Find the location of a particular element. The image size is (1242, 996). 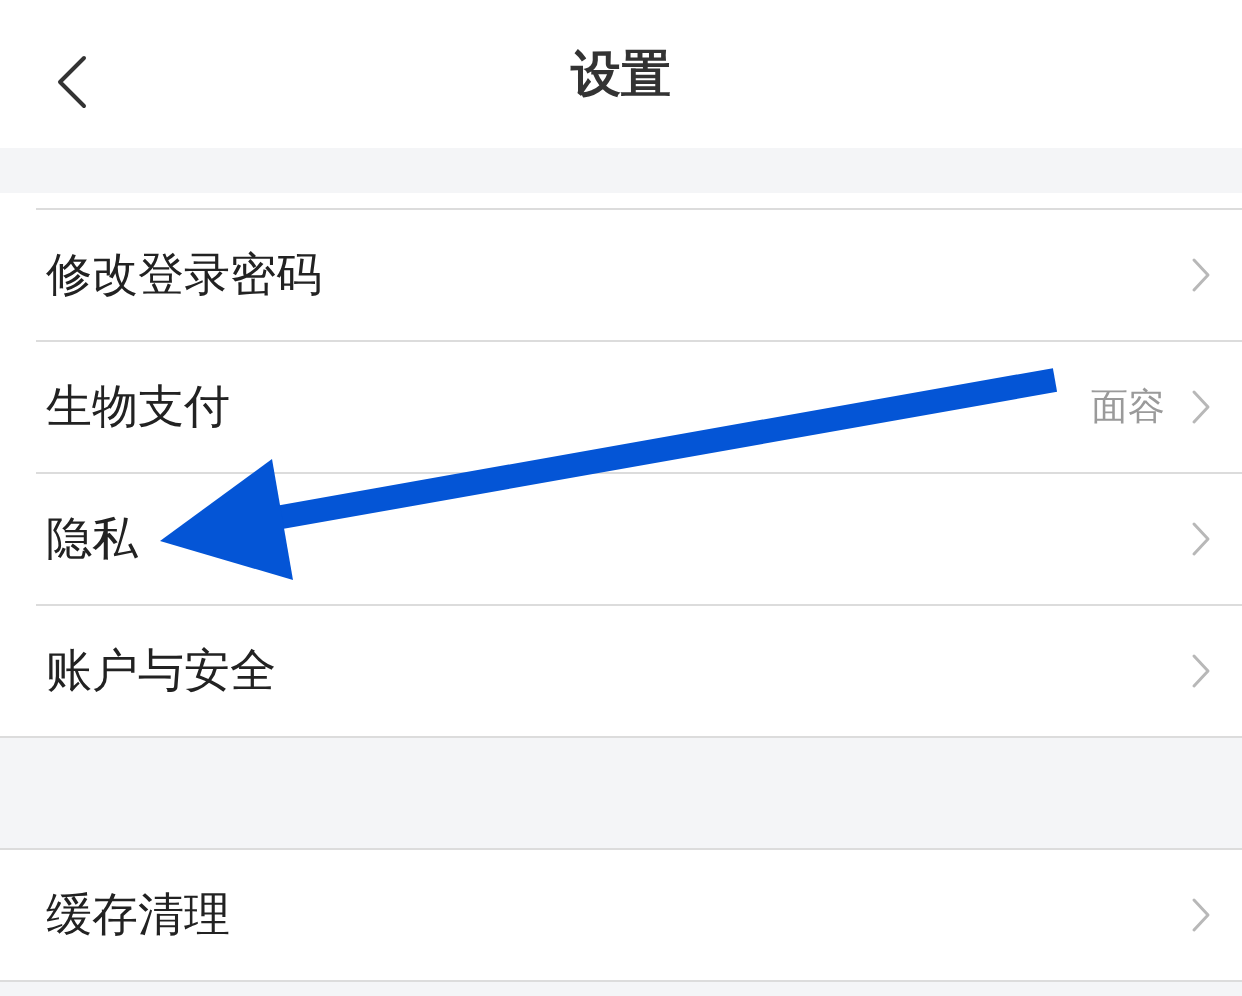

row-label: 缓存清理 is located at coordinates (138, 914).